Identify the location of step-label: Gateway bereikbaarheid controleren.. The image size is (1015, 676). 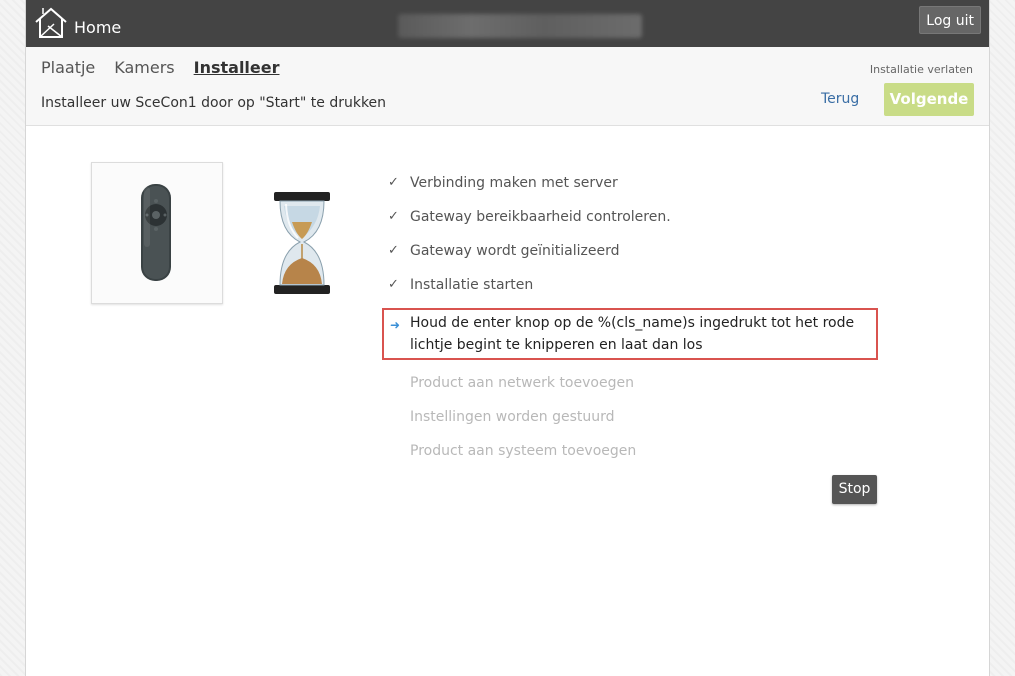
(540, 217).